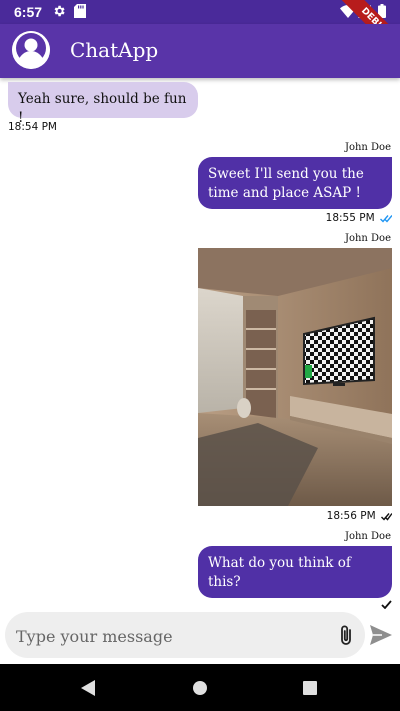 The width and height of the screenshot is (400, 711). I want to click on system-nav-bar, so click(200, 687).